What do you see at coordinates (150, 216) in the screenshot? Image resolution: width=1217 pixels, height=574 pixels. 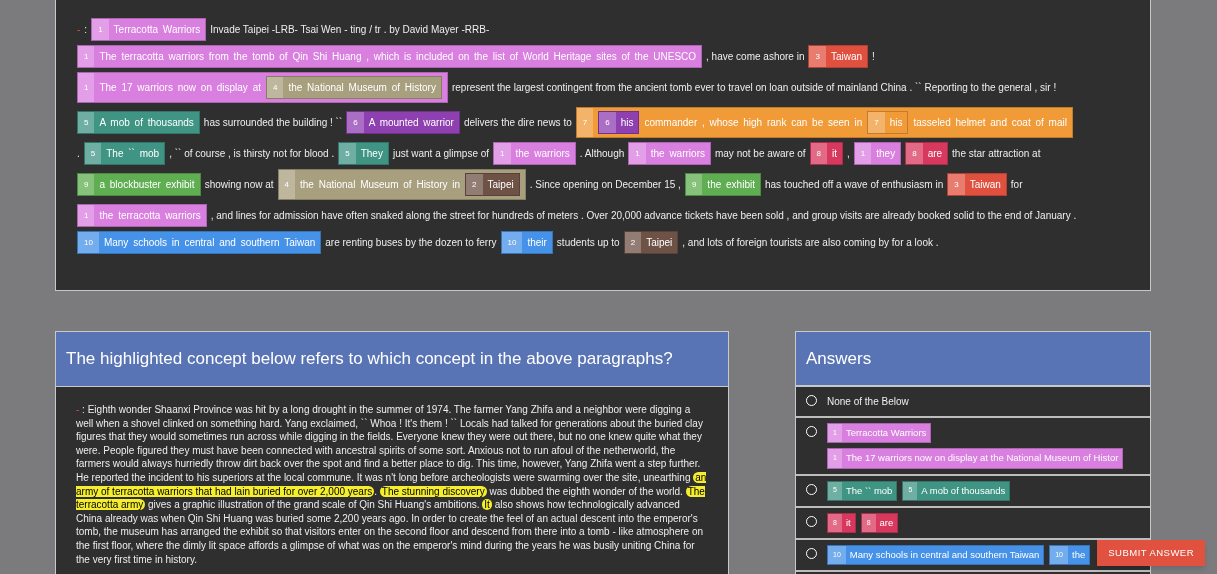 I see `mention-text: the terracotta warriors` at bounding box center [150, 216].